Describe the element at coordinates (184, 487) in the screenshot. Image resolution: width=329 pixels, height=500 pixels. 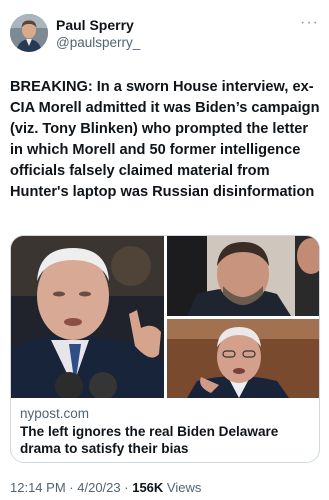
I see `views-label: Views` at that location.